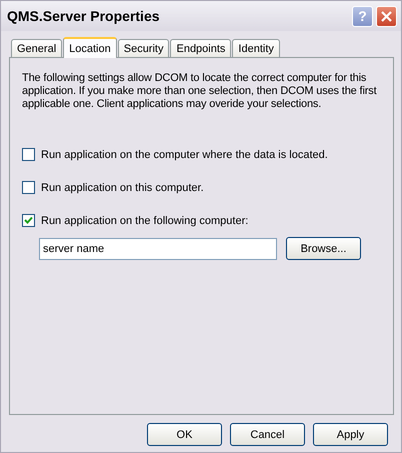  I want to click on tab: Endpoints, so click(201, 48).